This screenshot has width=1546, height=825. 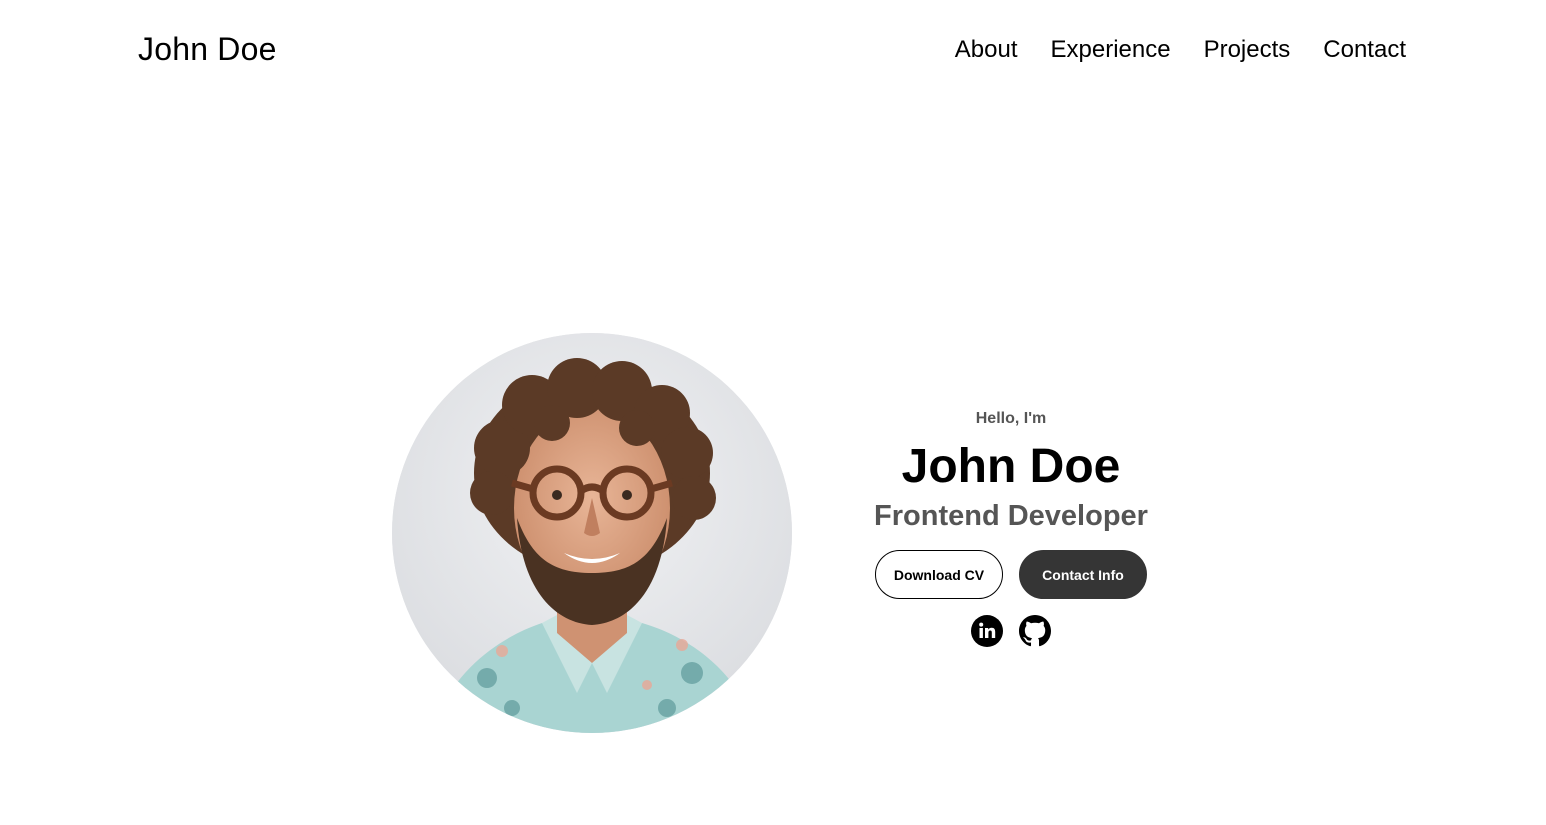 What do you see at coordinates (1083, 574) in the screenshot?
I see `contact-info-button: Contact Info` at bounding box center [1083, 574].